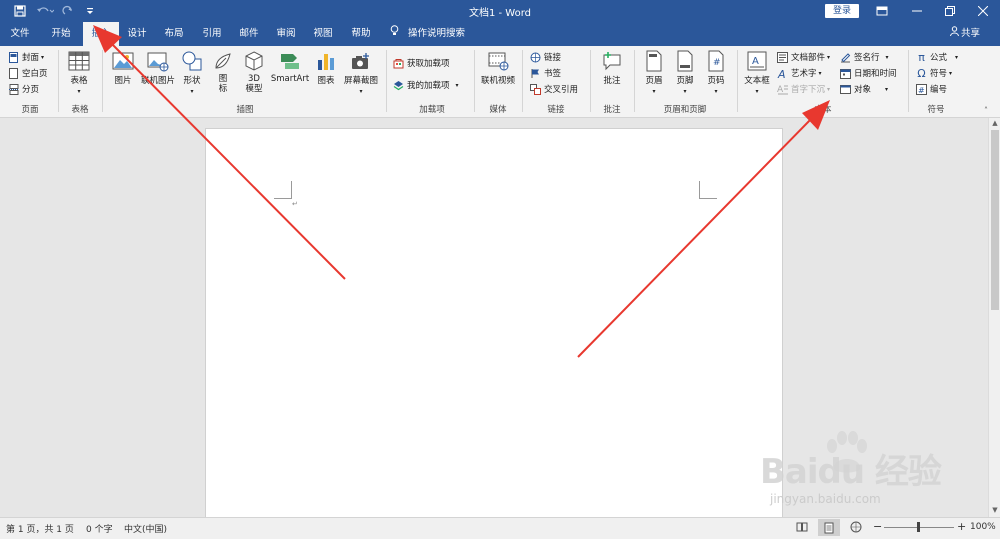 This screenshot has width=1000, height=539. Describe the element at coordinates (20, 11) in the screenshot. I see `save-icon` at that location.